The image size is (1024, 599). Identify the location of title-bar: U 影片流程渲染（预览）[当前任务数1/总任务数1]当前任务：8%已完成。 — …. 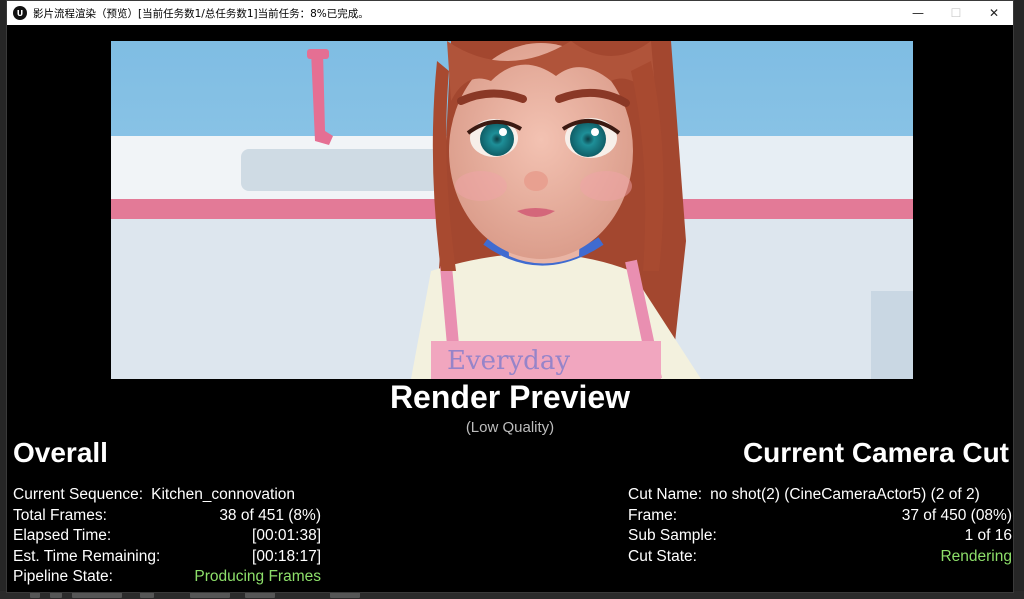
(510, 13).